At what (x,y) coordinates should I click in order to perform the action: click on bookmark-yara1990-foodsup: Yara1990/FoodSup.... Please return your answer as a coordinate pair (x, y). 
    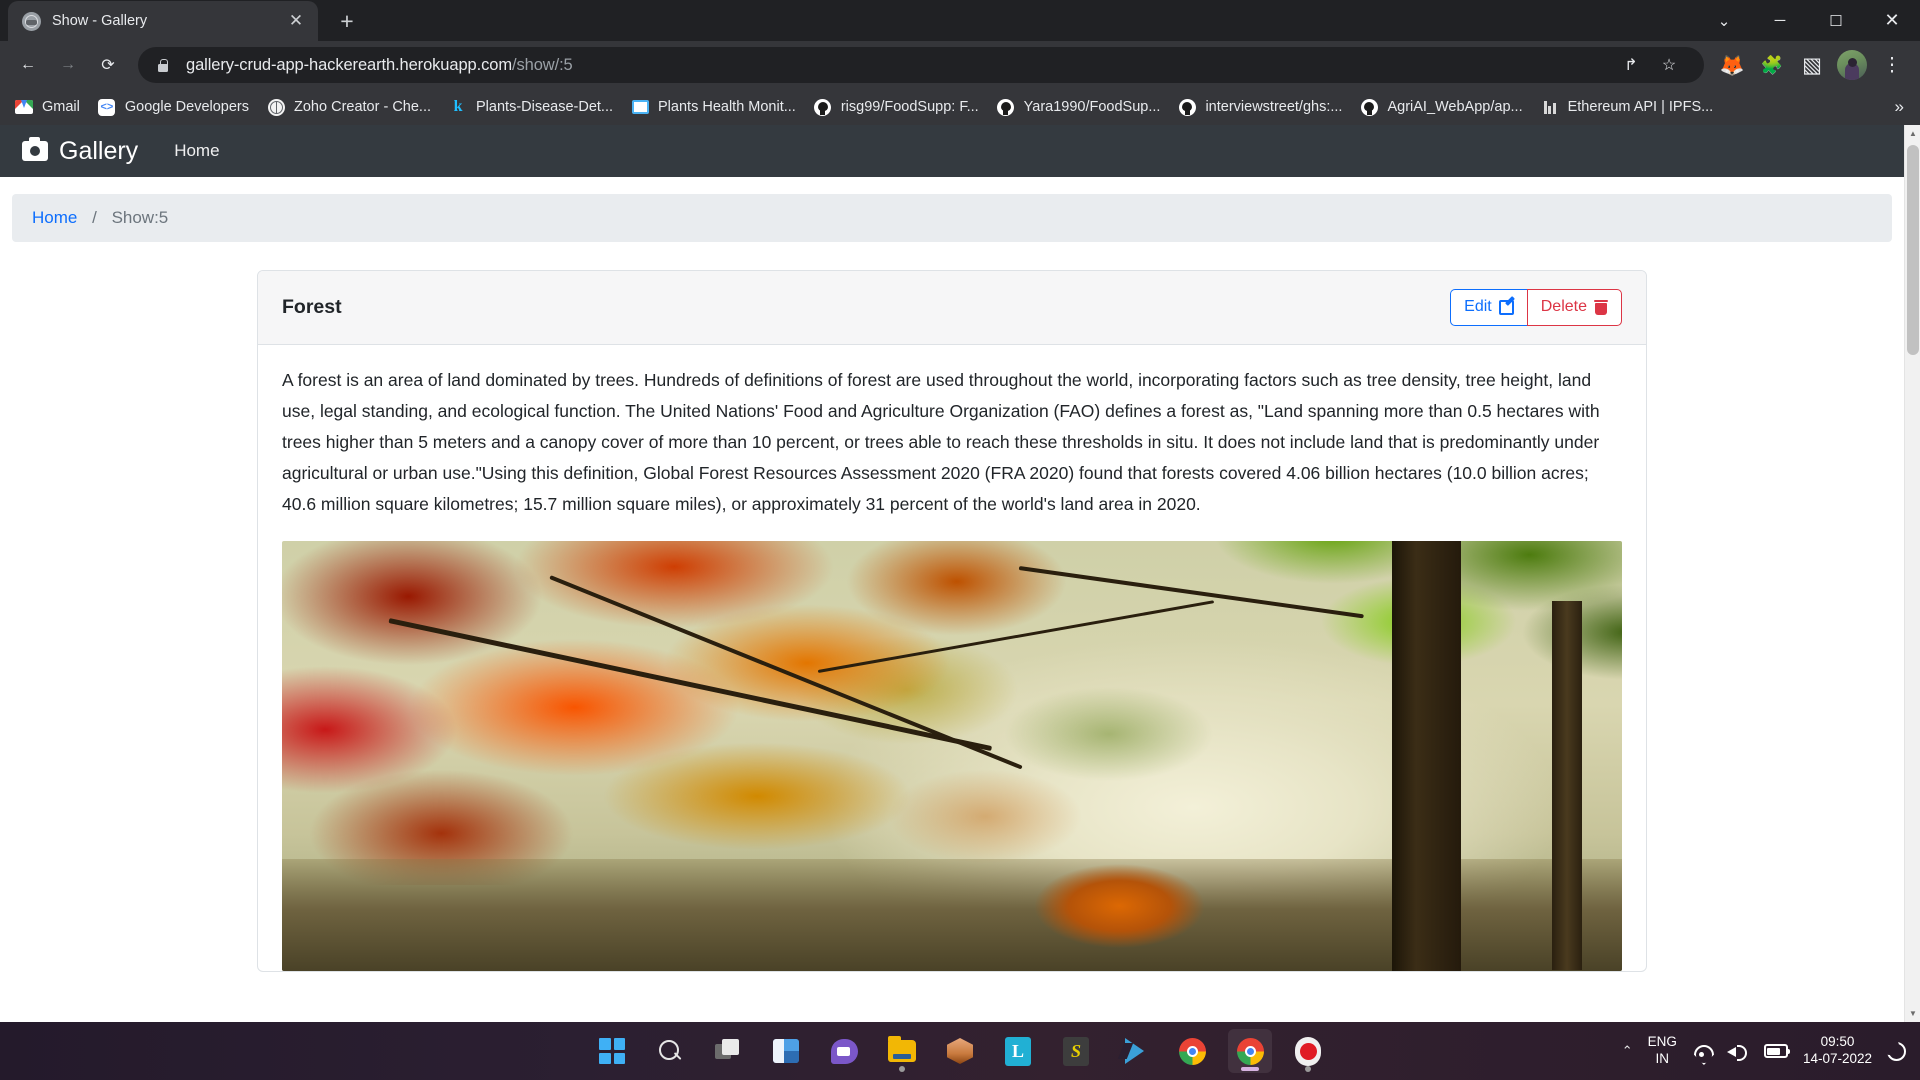
    Looking at the image, I should click on (1079, 107).